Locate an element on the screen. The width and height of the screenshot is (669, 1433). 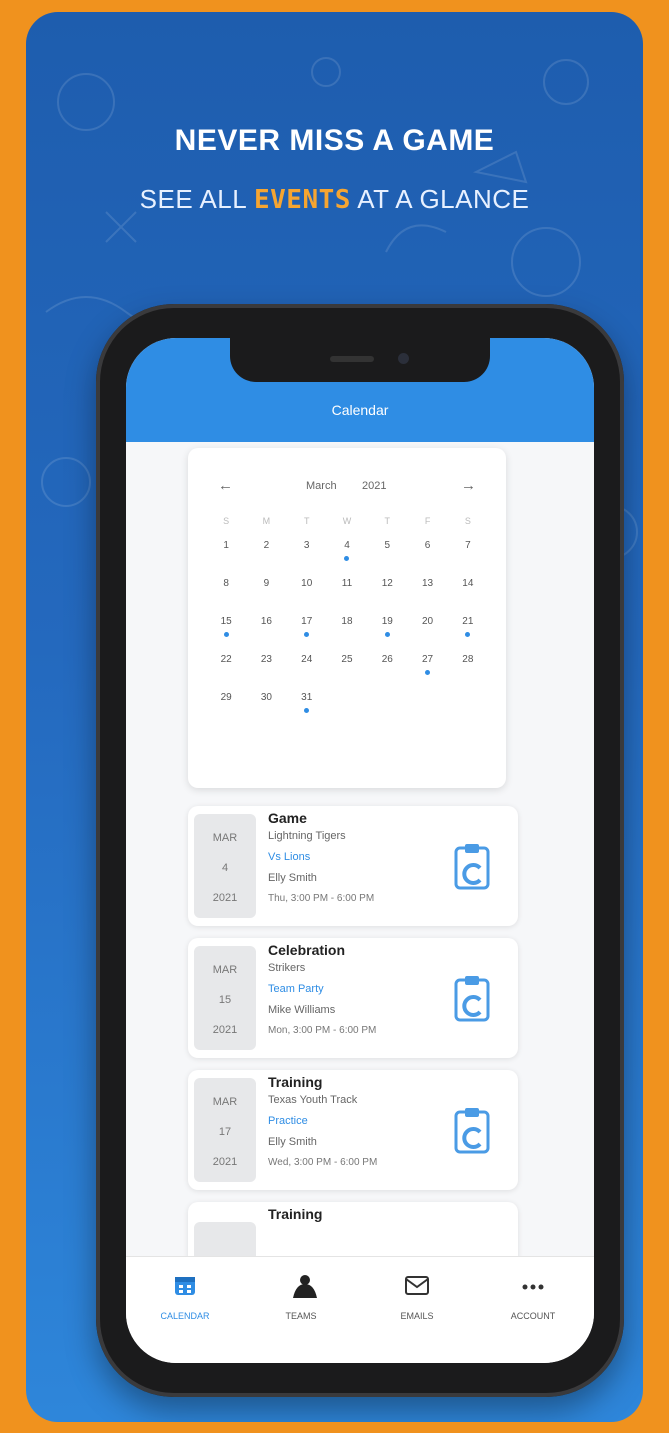
calendar-day: 19 is located at coordinates (387, 635).